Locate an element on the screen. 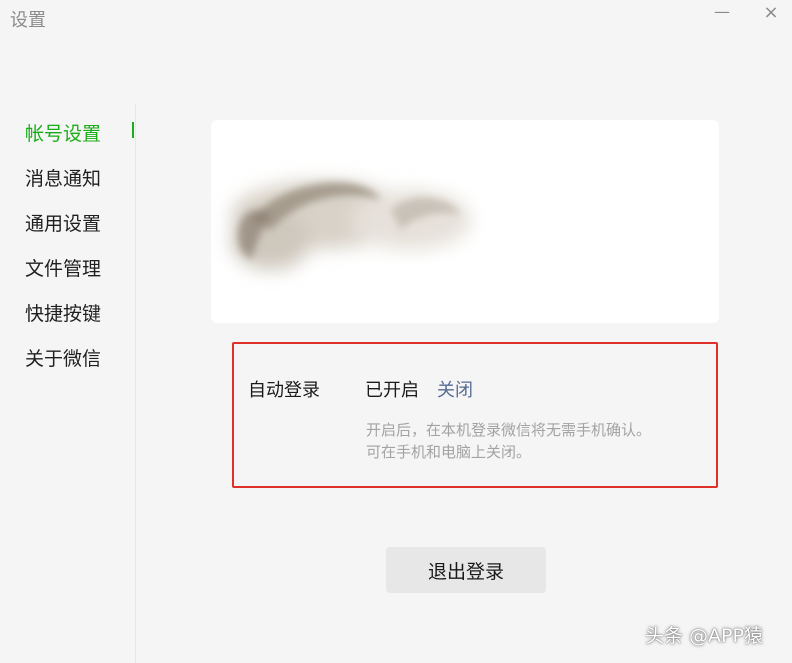 Image resolution: width=792 pixels, height=663 pixels. sidebar-item-account: 帐号设置 is located at coordinates (68, 132).